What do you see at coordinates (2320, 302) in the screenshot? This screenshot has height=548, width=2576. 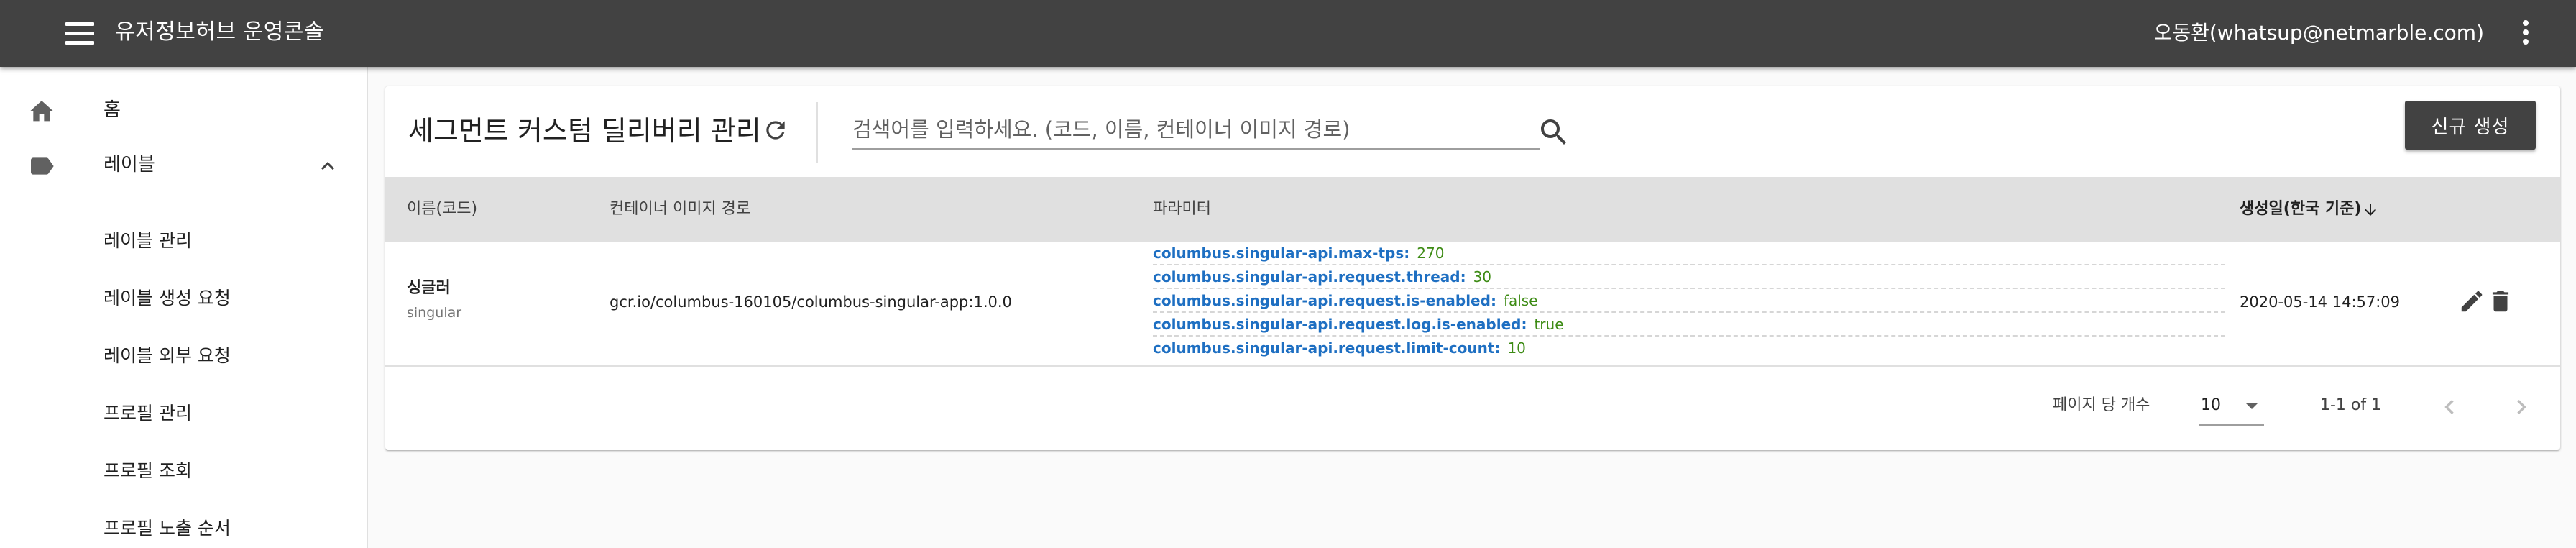 I see `row-created-date: 2020-05-14 14:57:09` at bounding box center [2320, 302].